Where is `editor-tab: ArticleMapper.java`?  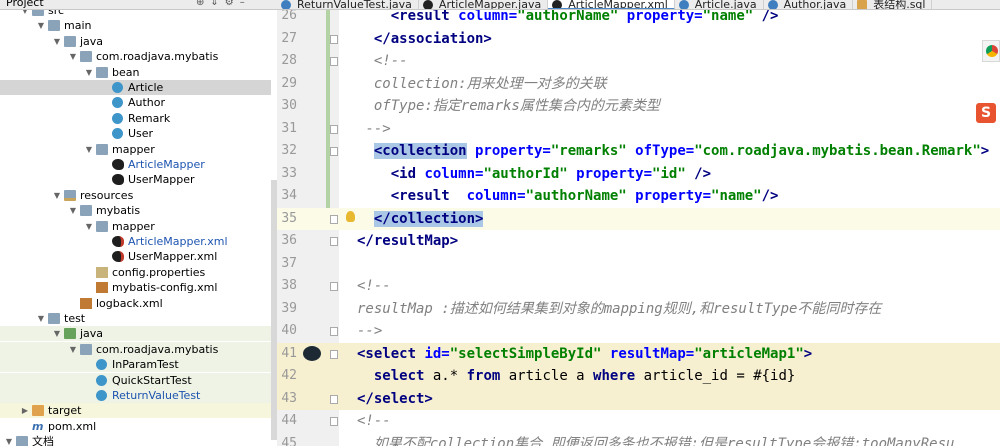
editor-tab: ArticleMapper.java is located at coordinates (484, 4).